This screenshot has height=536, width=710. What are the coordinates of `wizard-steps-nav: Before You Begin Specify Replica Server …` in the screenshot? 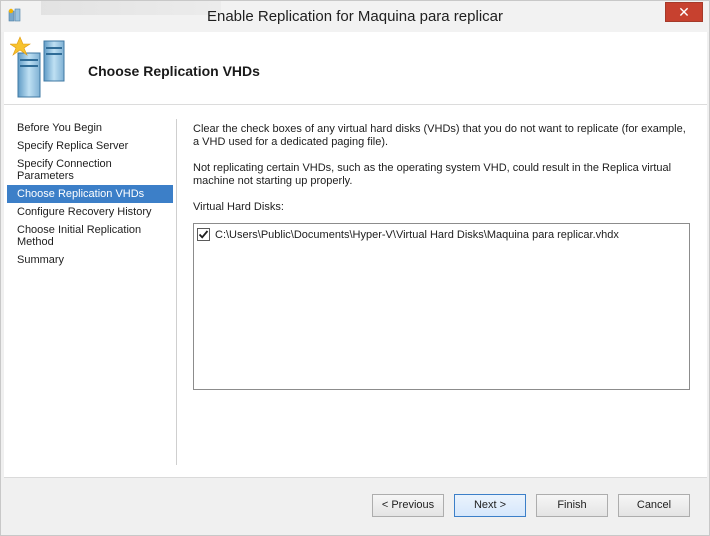 It's located at (90, 194).